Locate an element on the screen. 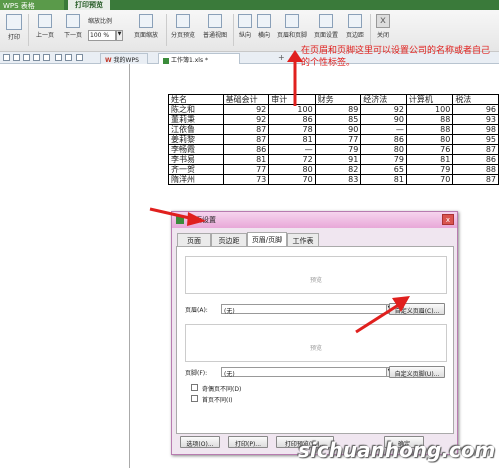 The height and width of the screenshot is (468, 499). table-cell: 96 is located at coordinates (475, 109).